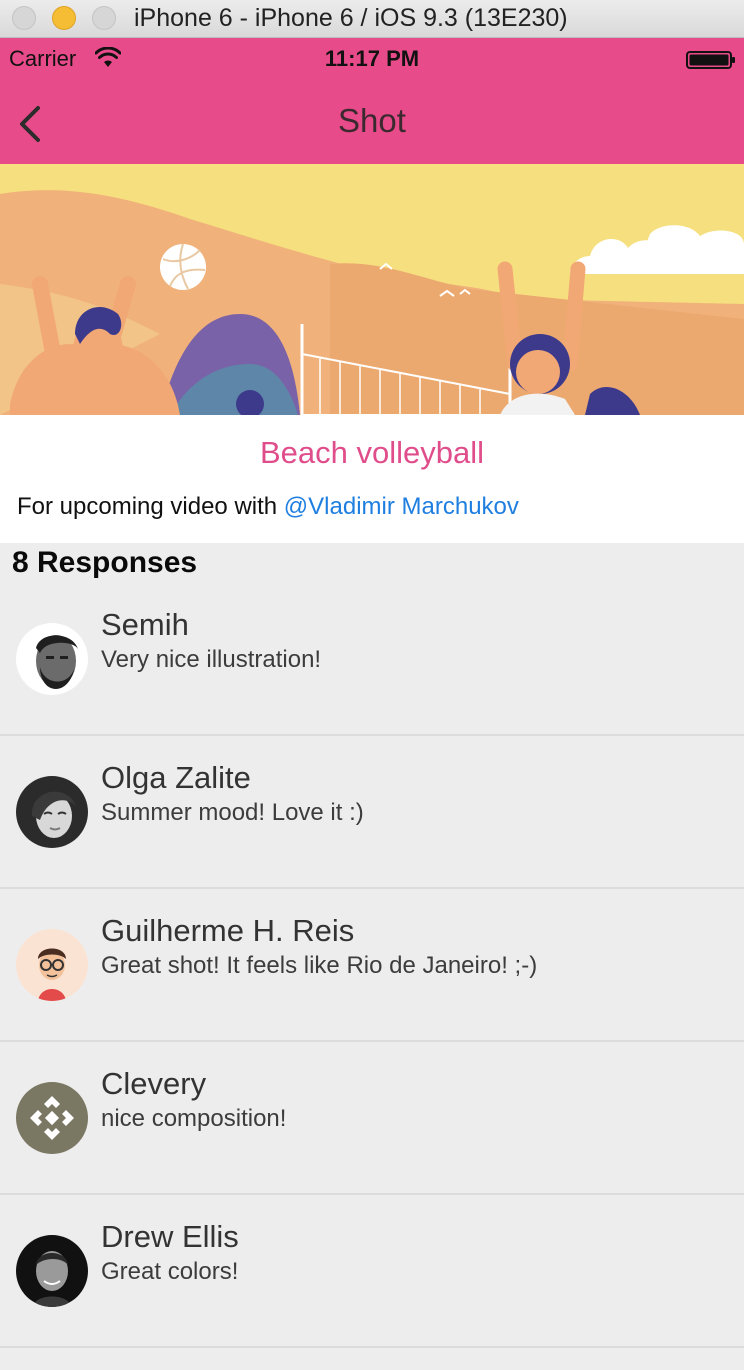 This screenshot has height=1370, width=744. What do you see at coordinates (104, 18) in the screenshot?
I see `window-maximize-button` at bounding box center [104, 18].